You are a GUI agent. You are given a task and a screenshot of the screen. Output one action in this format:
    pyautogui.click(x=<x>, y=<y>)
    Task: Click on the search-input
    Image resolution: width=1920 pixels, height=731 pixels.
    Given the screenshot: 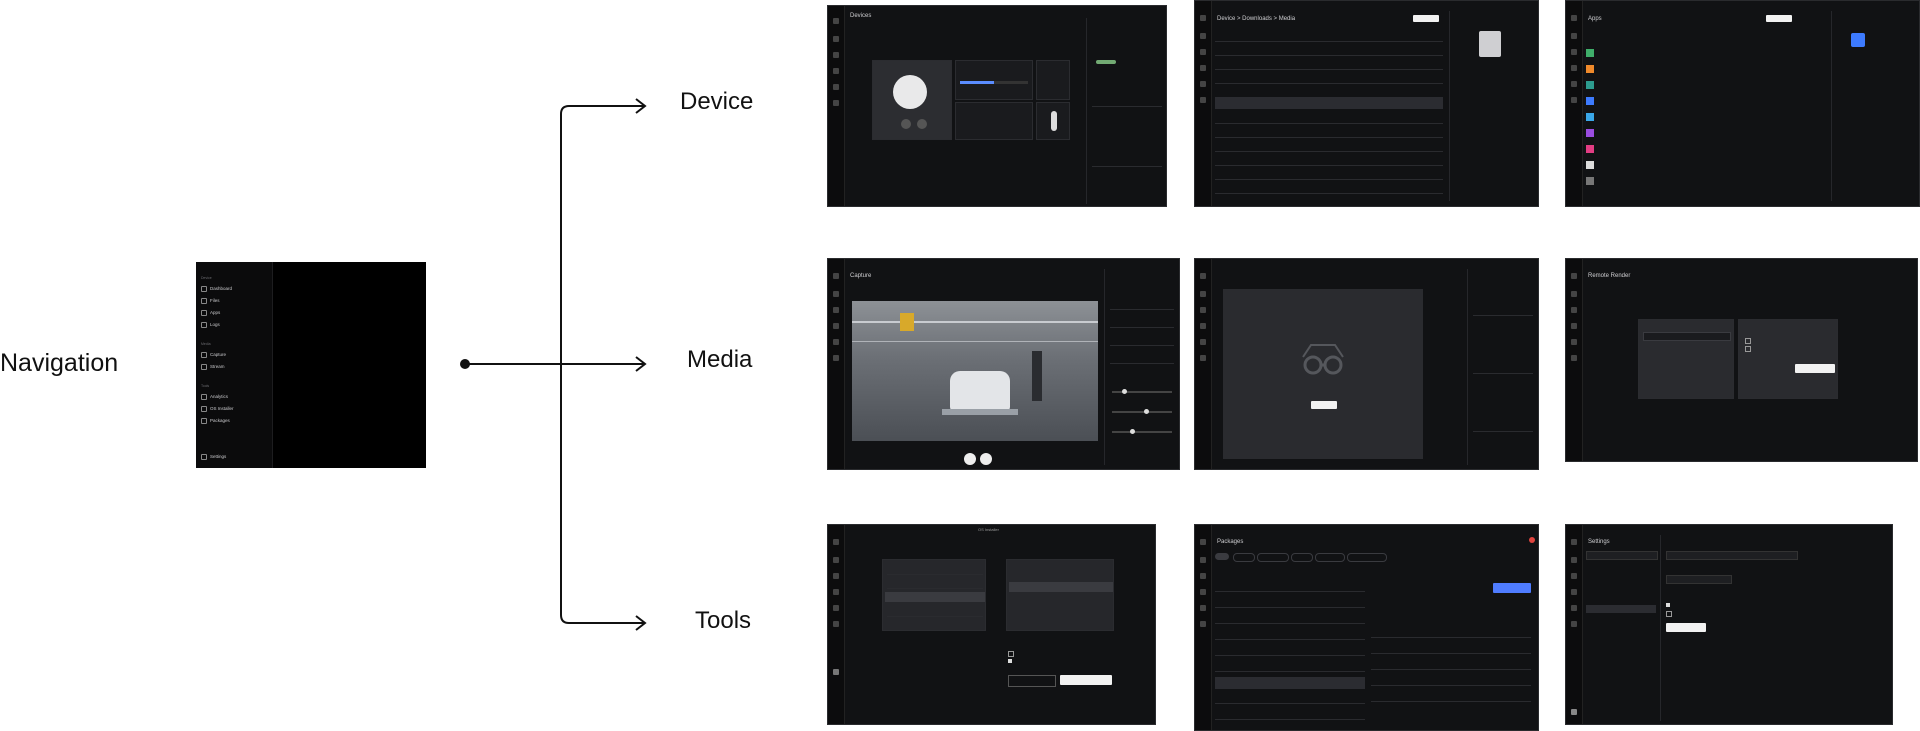 What is the action you would take?
    pyautogui.click(x=1622, y=555)
    